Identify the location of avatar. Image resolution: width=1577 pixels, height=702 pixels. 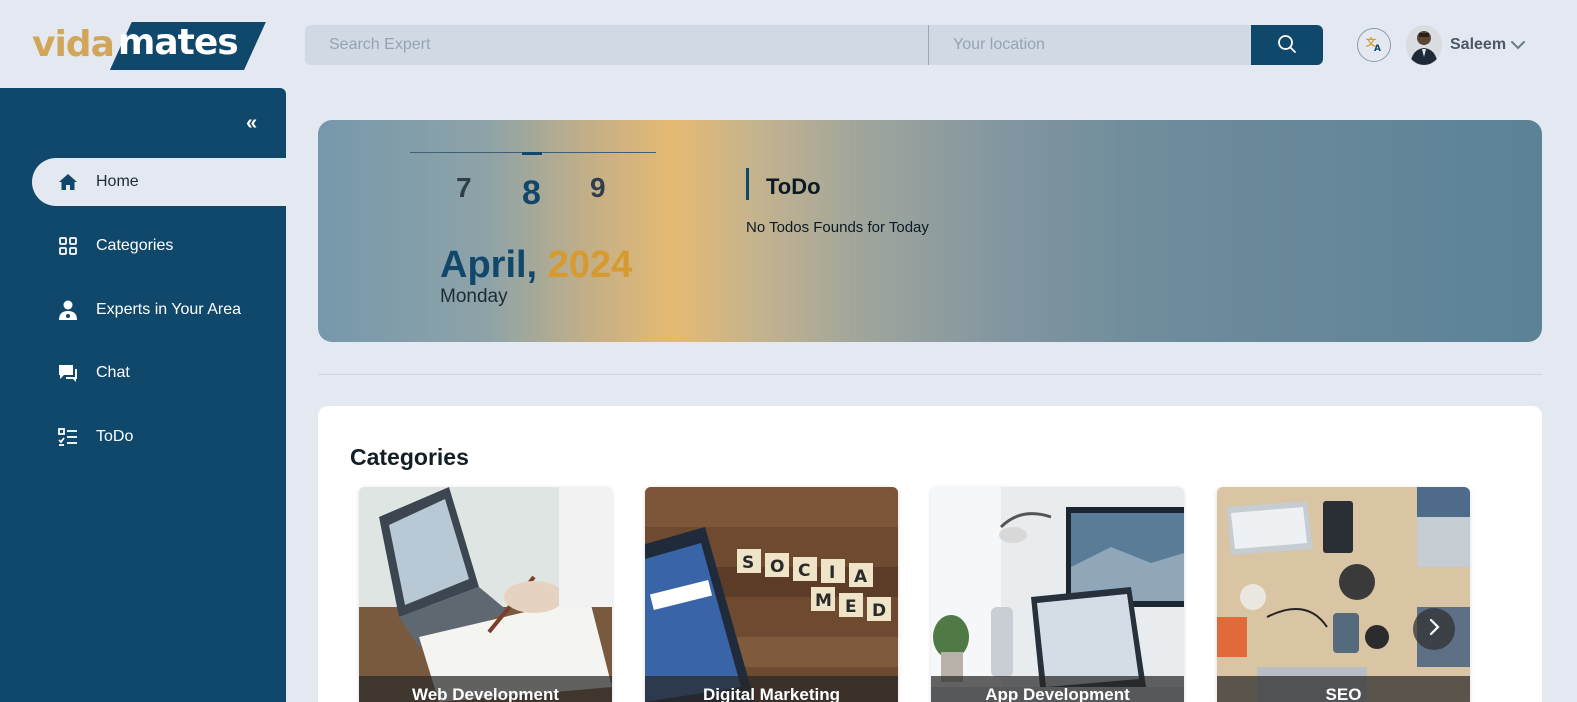
(1424, 45).